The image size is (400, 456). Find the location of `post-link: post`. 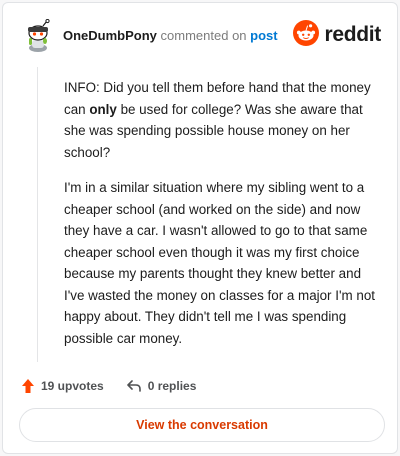

post-link: post is located at coordinates (263, 35).